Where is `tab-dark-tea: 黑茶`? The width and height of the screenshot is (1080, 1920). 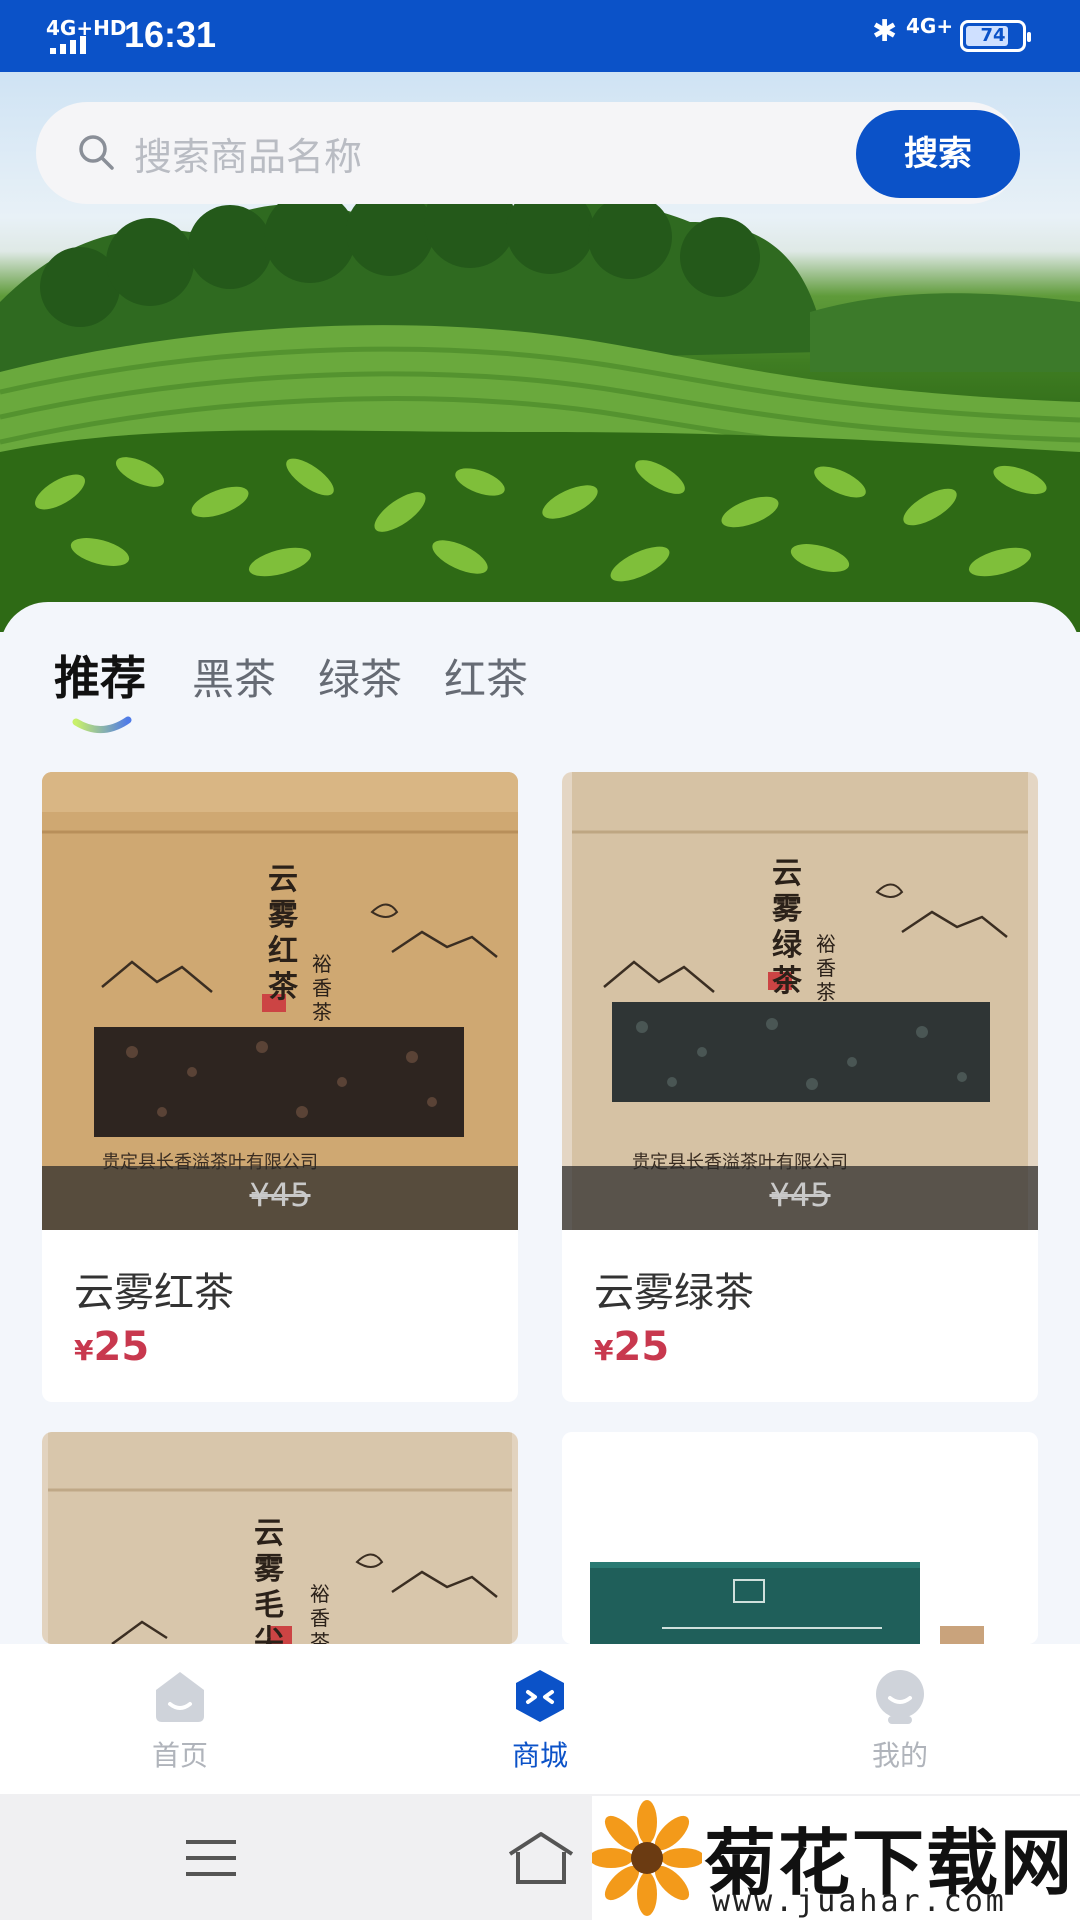
tab-dark-tea: 黑茶 is located at coordinates (234, 676).